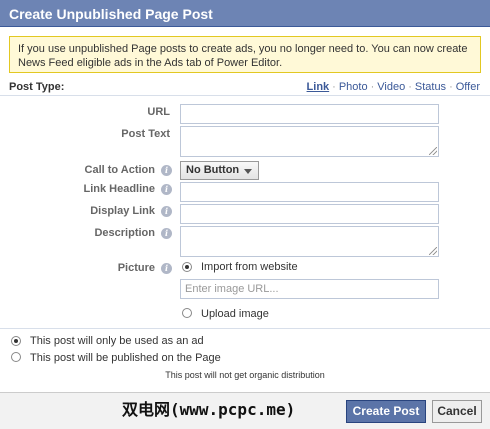 Image resolution: width=490 pixels, height=429 pixels. What do you see at coordinates (457, 411) in the screenshot?
I see `cancel-button: Cancel` at bounding box center [457, 411].